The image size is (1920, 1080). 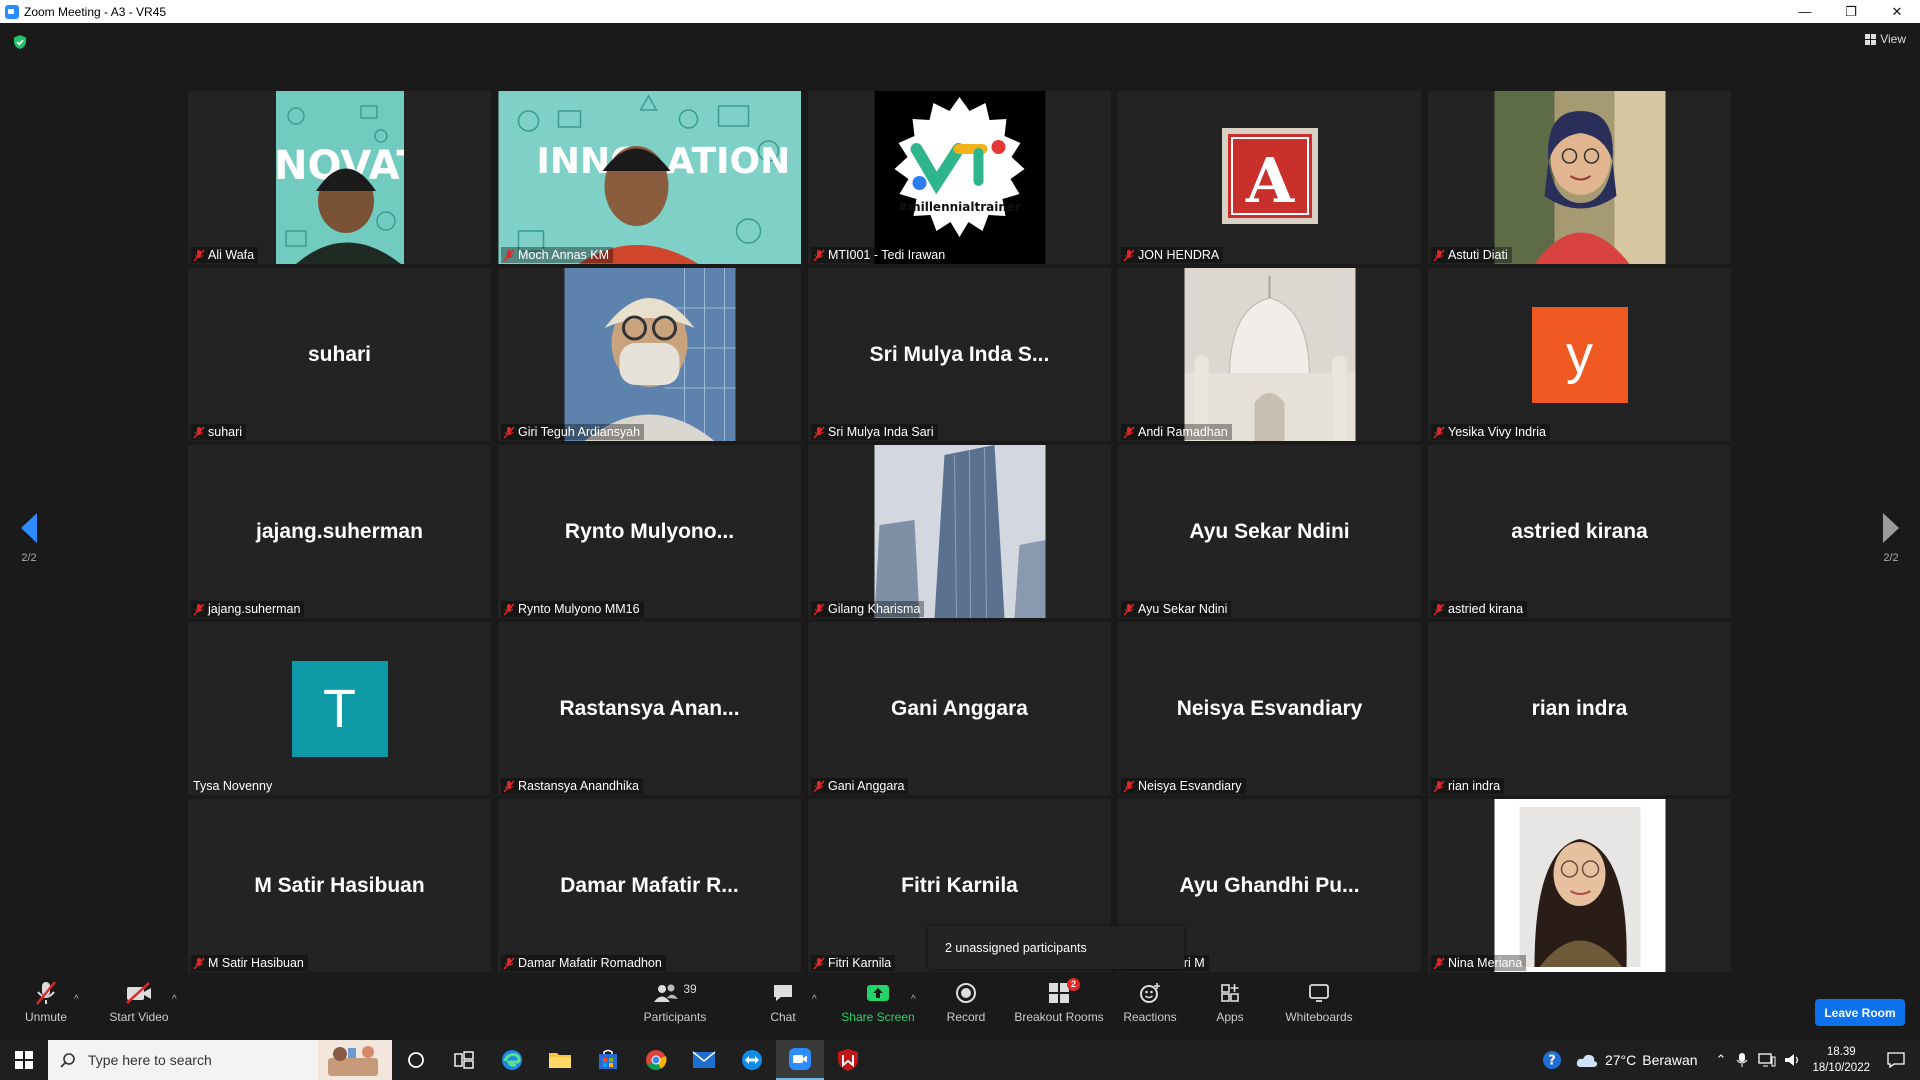 I want to click on participant-tile: Andi Ramadhan, so click(x=1269, y=354).